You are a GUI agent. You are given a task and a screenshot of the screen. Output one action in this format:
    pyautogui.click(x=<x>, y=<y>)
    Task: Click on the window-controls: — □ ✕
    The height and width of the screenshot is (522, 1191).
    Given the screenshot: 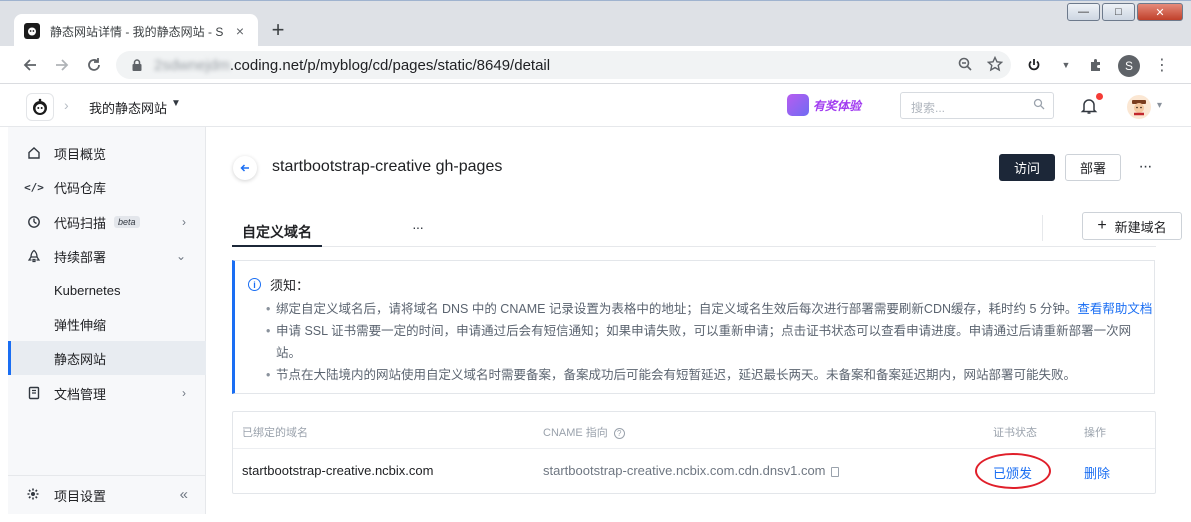 What is the action you would take?
    pyautogui.click(x=1125, y=12)
    